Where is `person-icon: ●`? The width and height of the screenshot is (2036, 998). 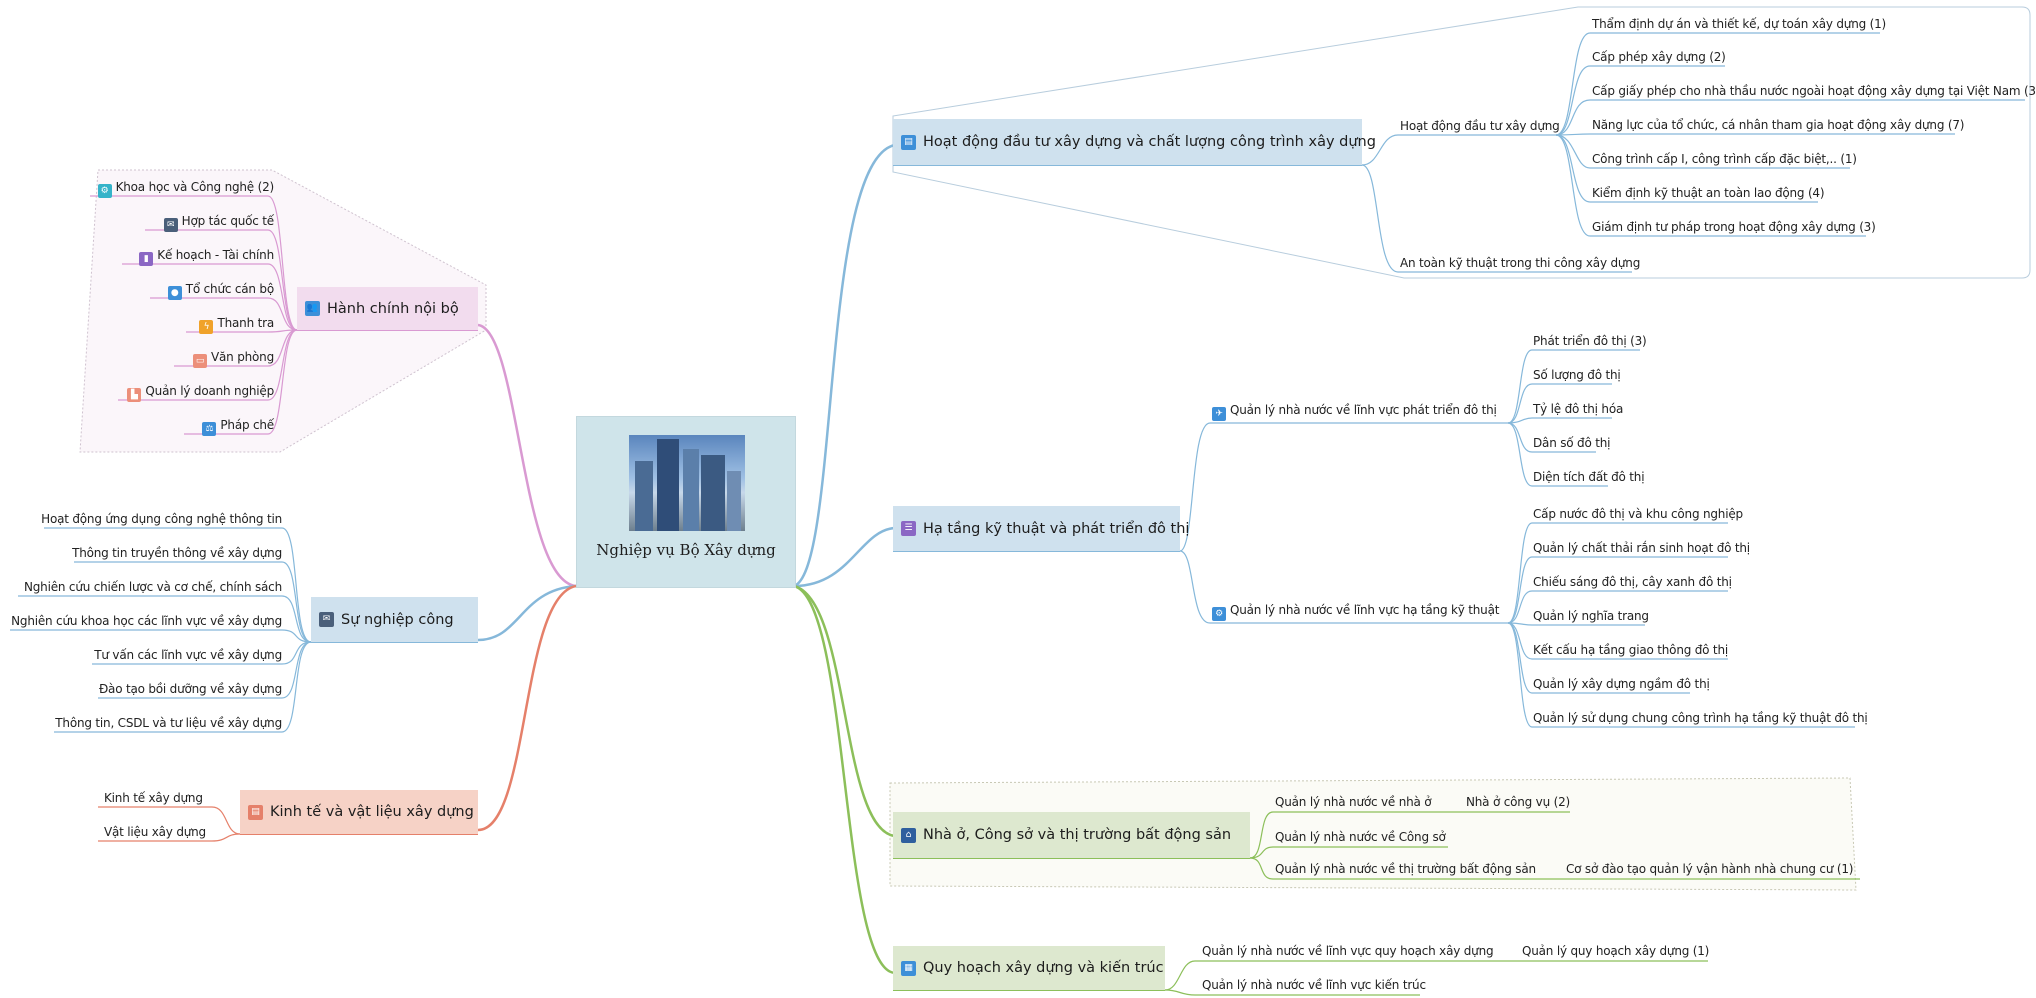
person-icon: ● is located at coordinates (174, 293).